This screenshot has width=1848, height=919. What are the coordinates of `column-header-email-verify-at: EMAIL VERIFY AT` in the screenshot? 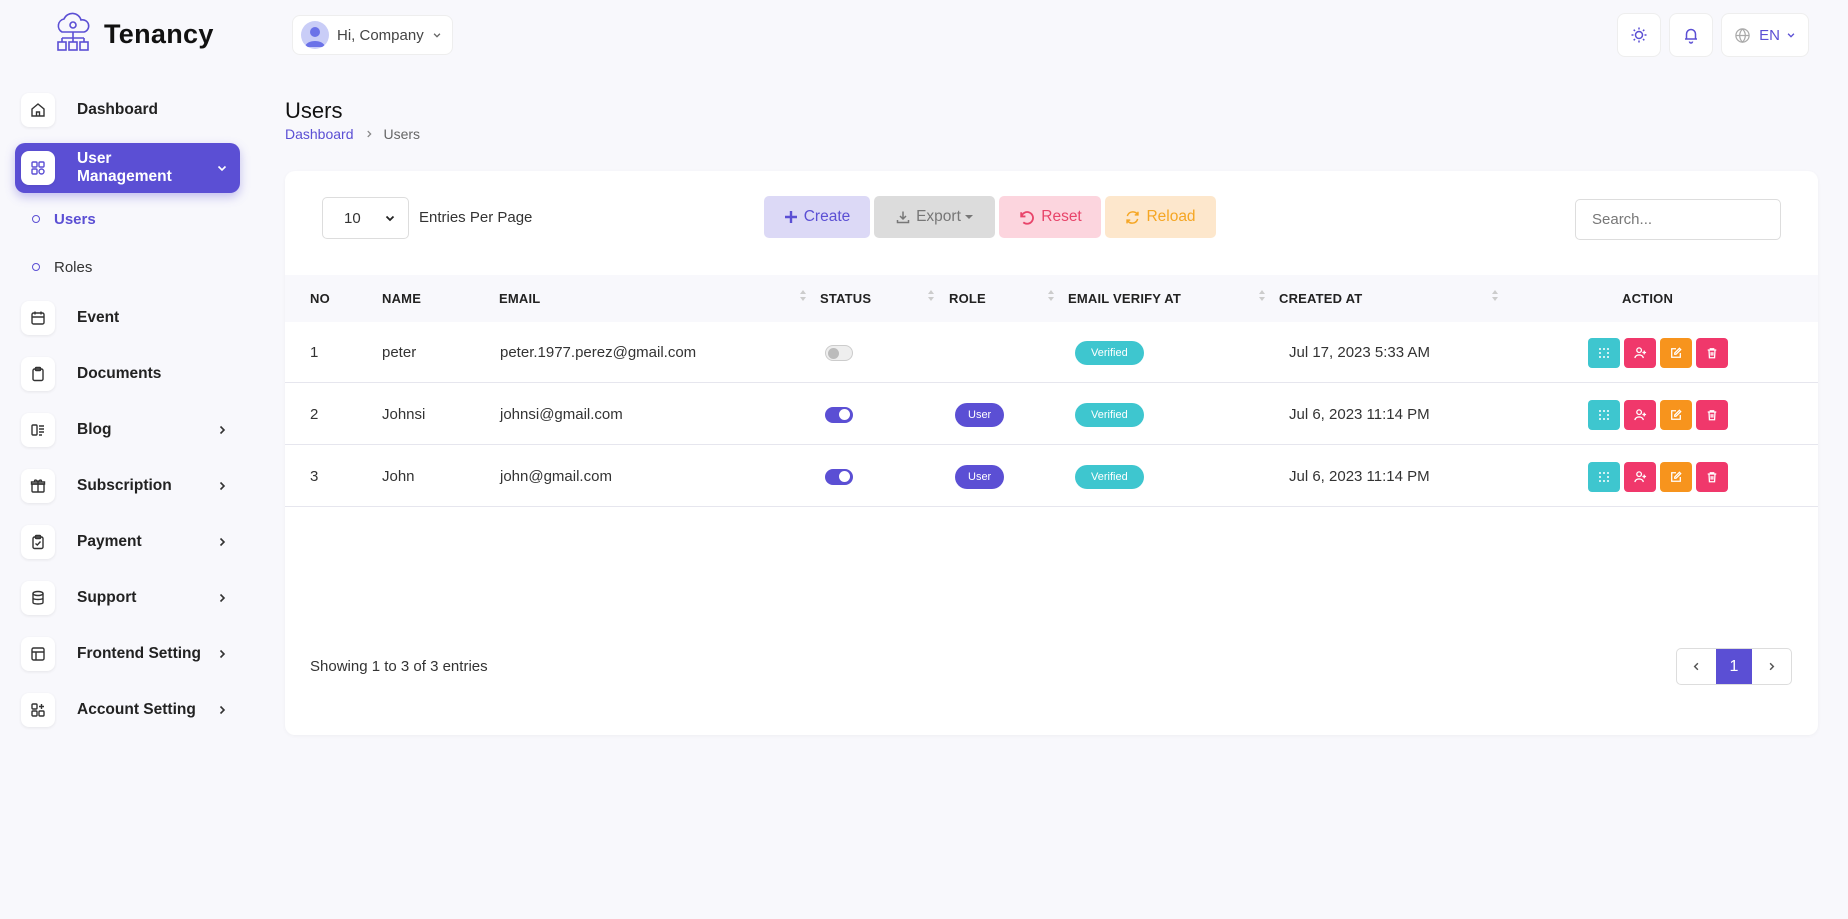 It's located at (1124, 298).